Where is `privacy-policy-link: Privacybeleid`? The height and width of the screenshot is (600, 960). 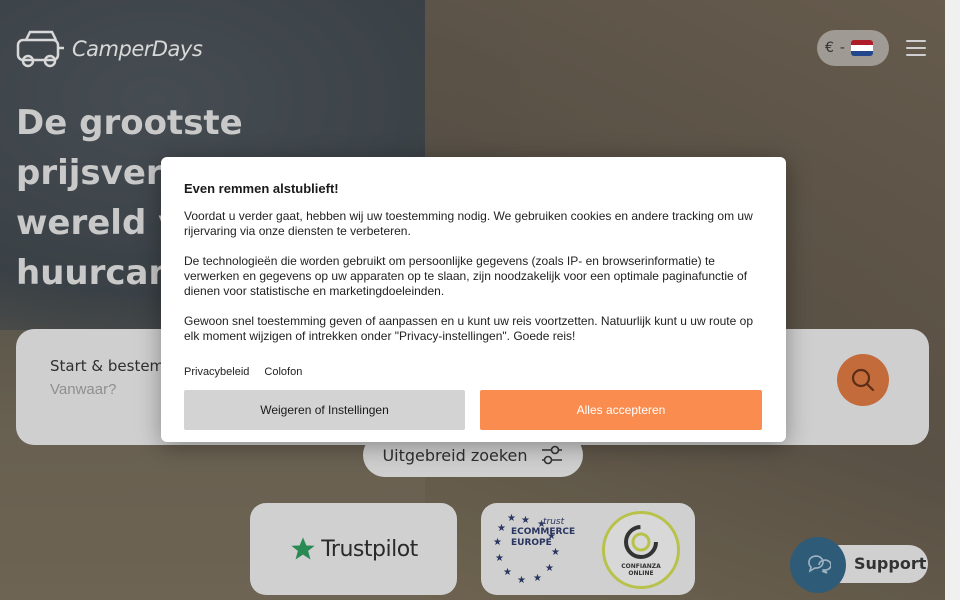
privacy-policy-link: Privacybeleid is located at coordinates (216, 372).